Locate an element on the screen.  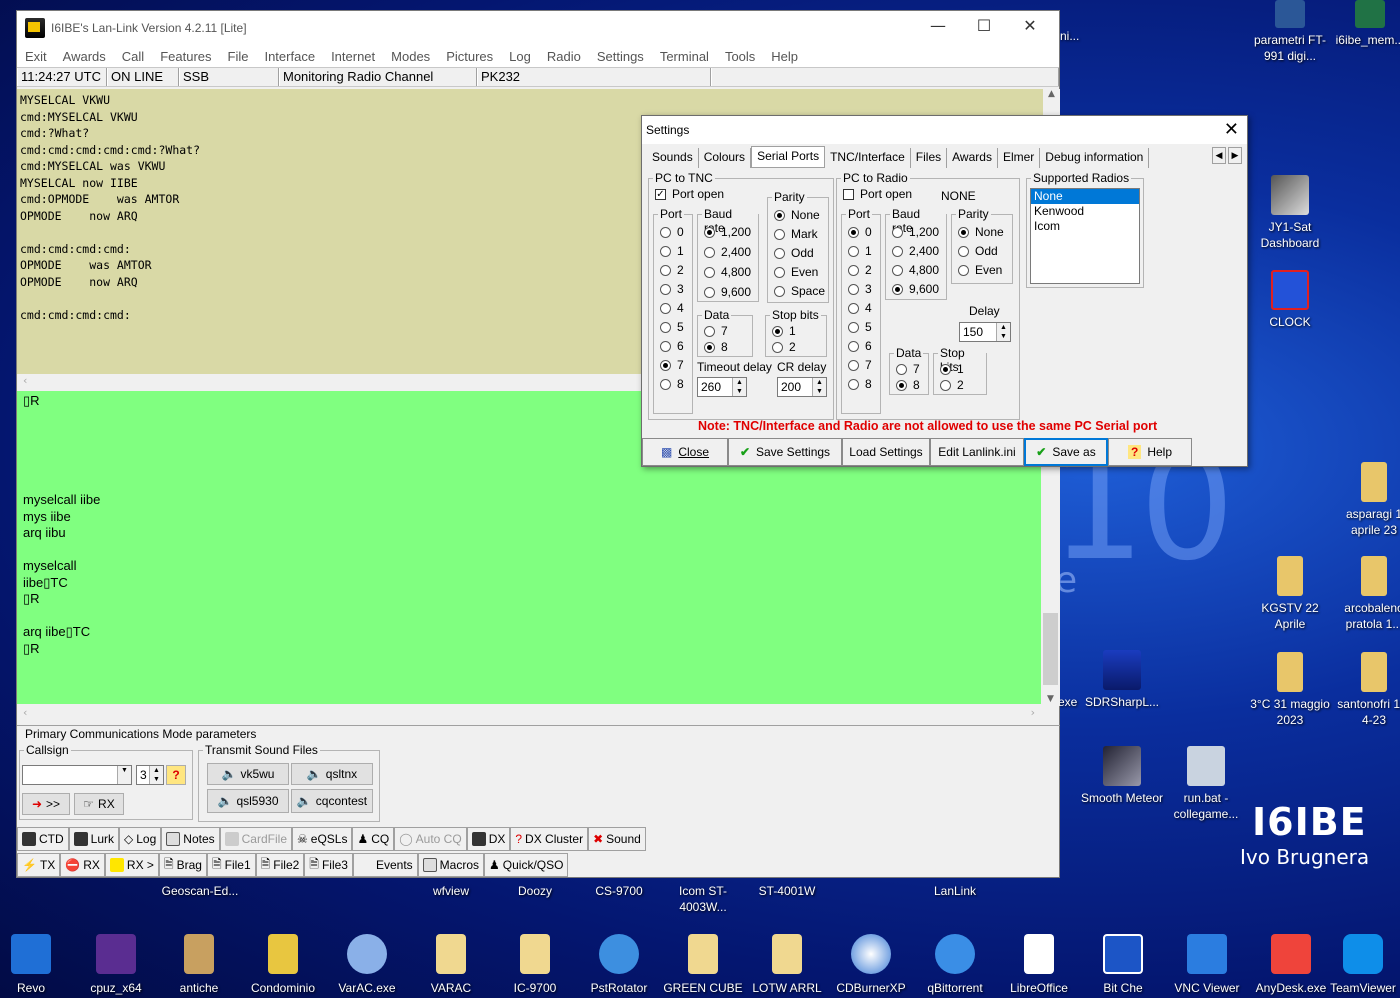
radio-port-2: 2 is located at coordinates (860, 270).